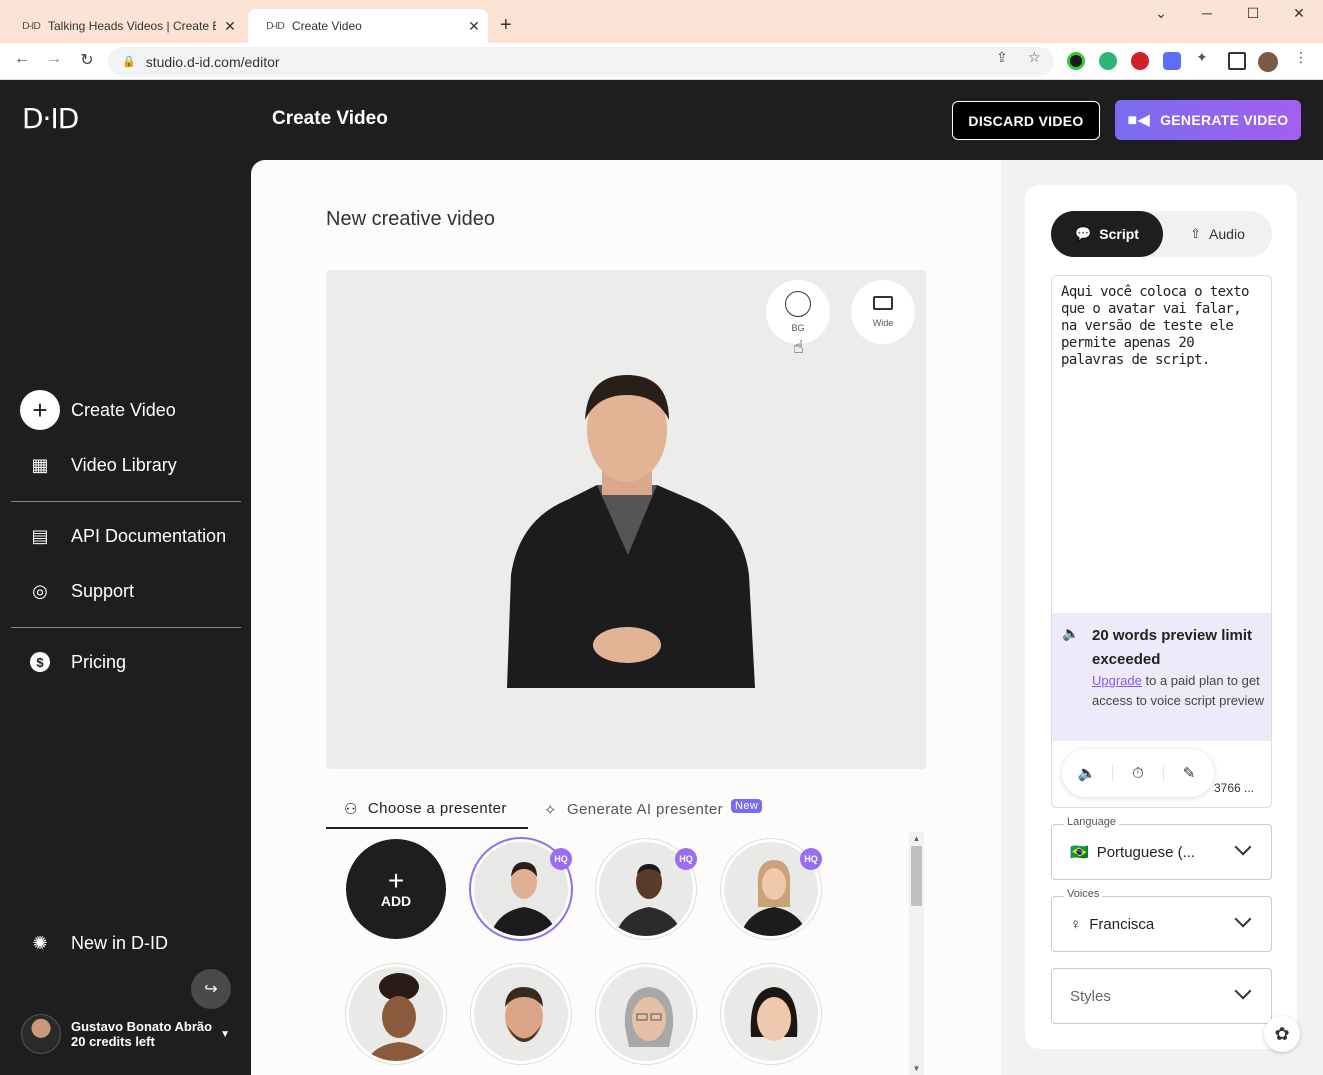  I want to click on did-logo: D·ID, so click(50, 118).